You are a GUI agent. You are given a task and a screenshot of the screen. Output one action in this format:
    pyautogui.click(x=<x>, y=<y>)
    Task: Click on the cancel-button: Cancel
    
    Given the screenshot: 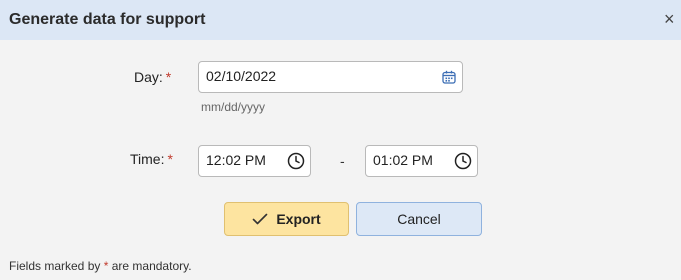 What is the action you would take?
    pyautogui.click(x=419, y=219)
    